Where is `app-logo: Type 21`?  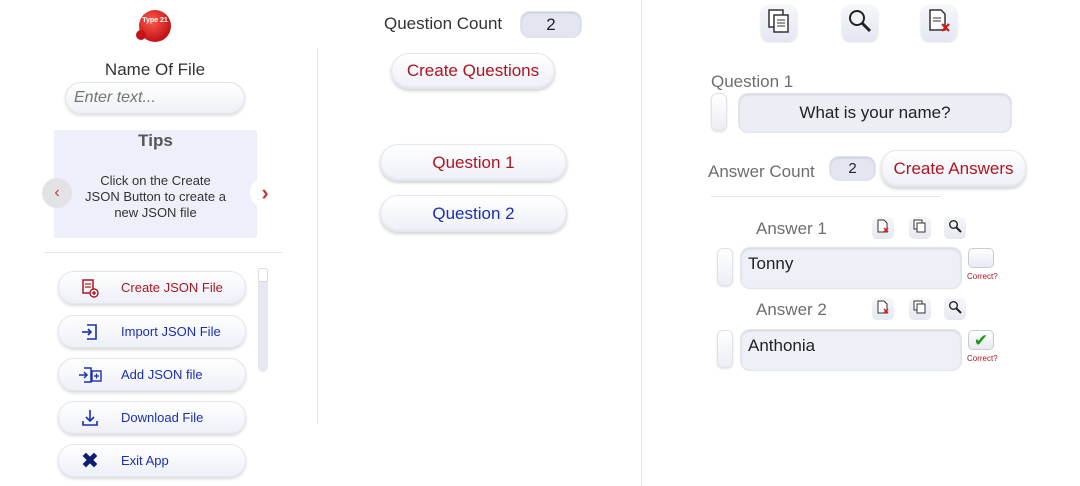 app-logo: Type 21 is located at coordinates (153, 26).